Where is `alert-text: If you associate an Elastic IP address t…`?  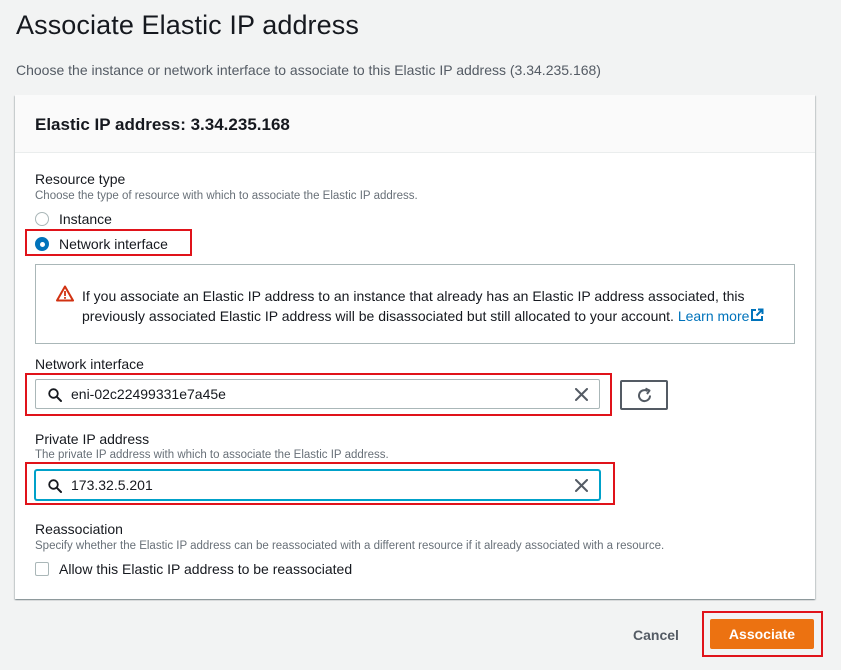 alert-text: If you associate an Elastic IP address t… is located at coordinates (413, 306).